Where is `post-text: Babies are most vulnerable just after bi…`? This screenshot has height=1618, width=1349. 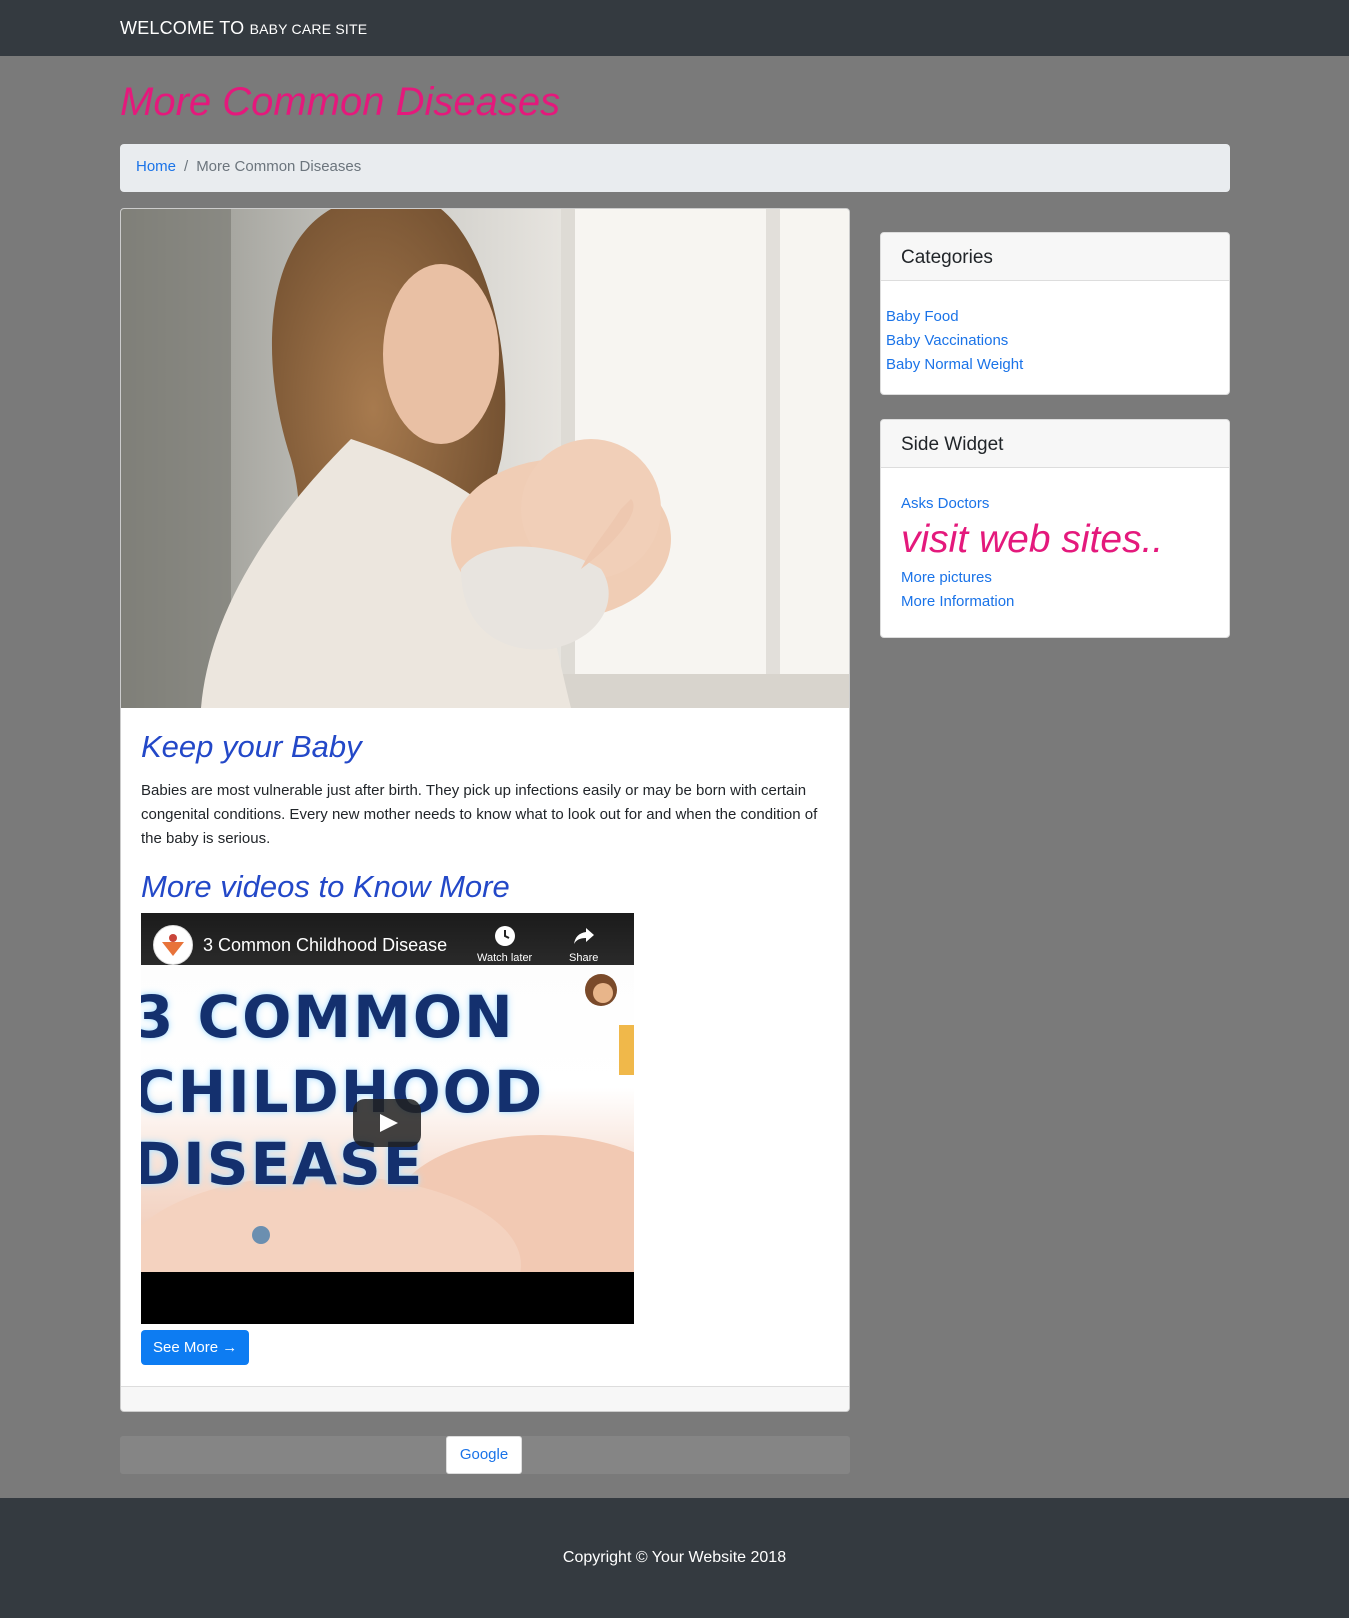 post-text: Babies are most vulnerable just after bi… is located at coordinates (479, 814).